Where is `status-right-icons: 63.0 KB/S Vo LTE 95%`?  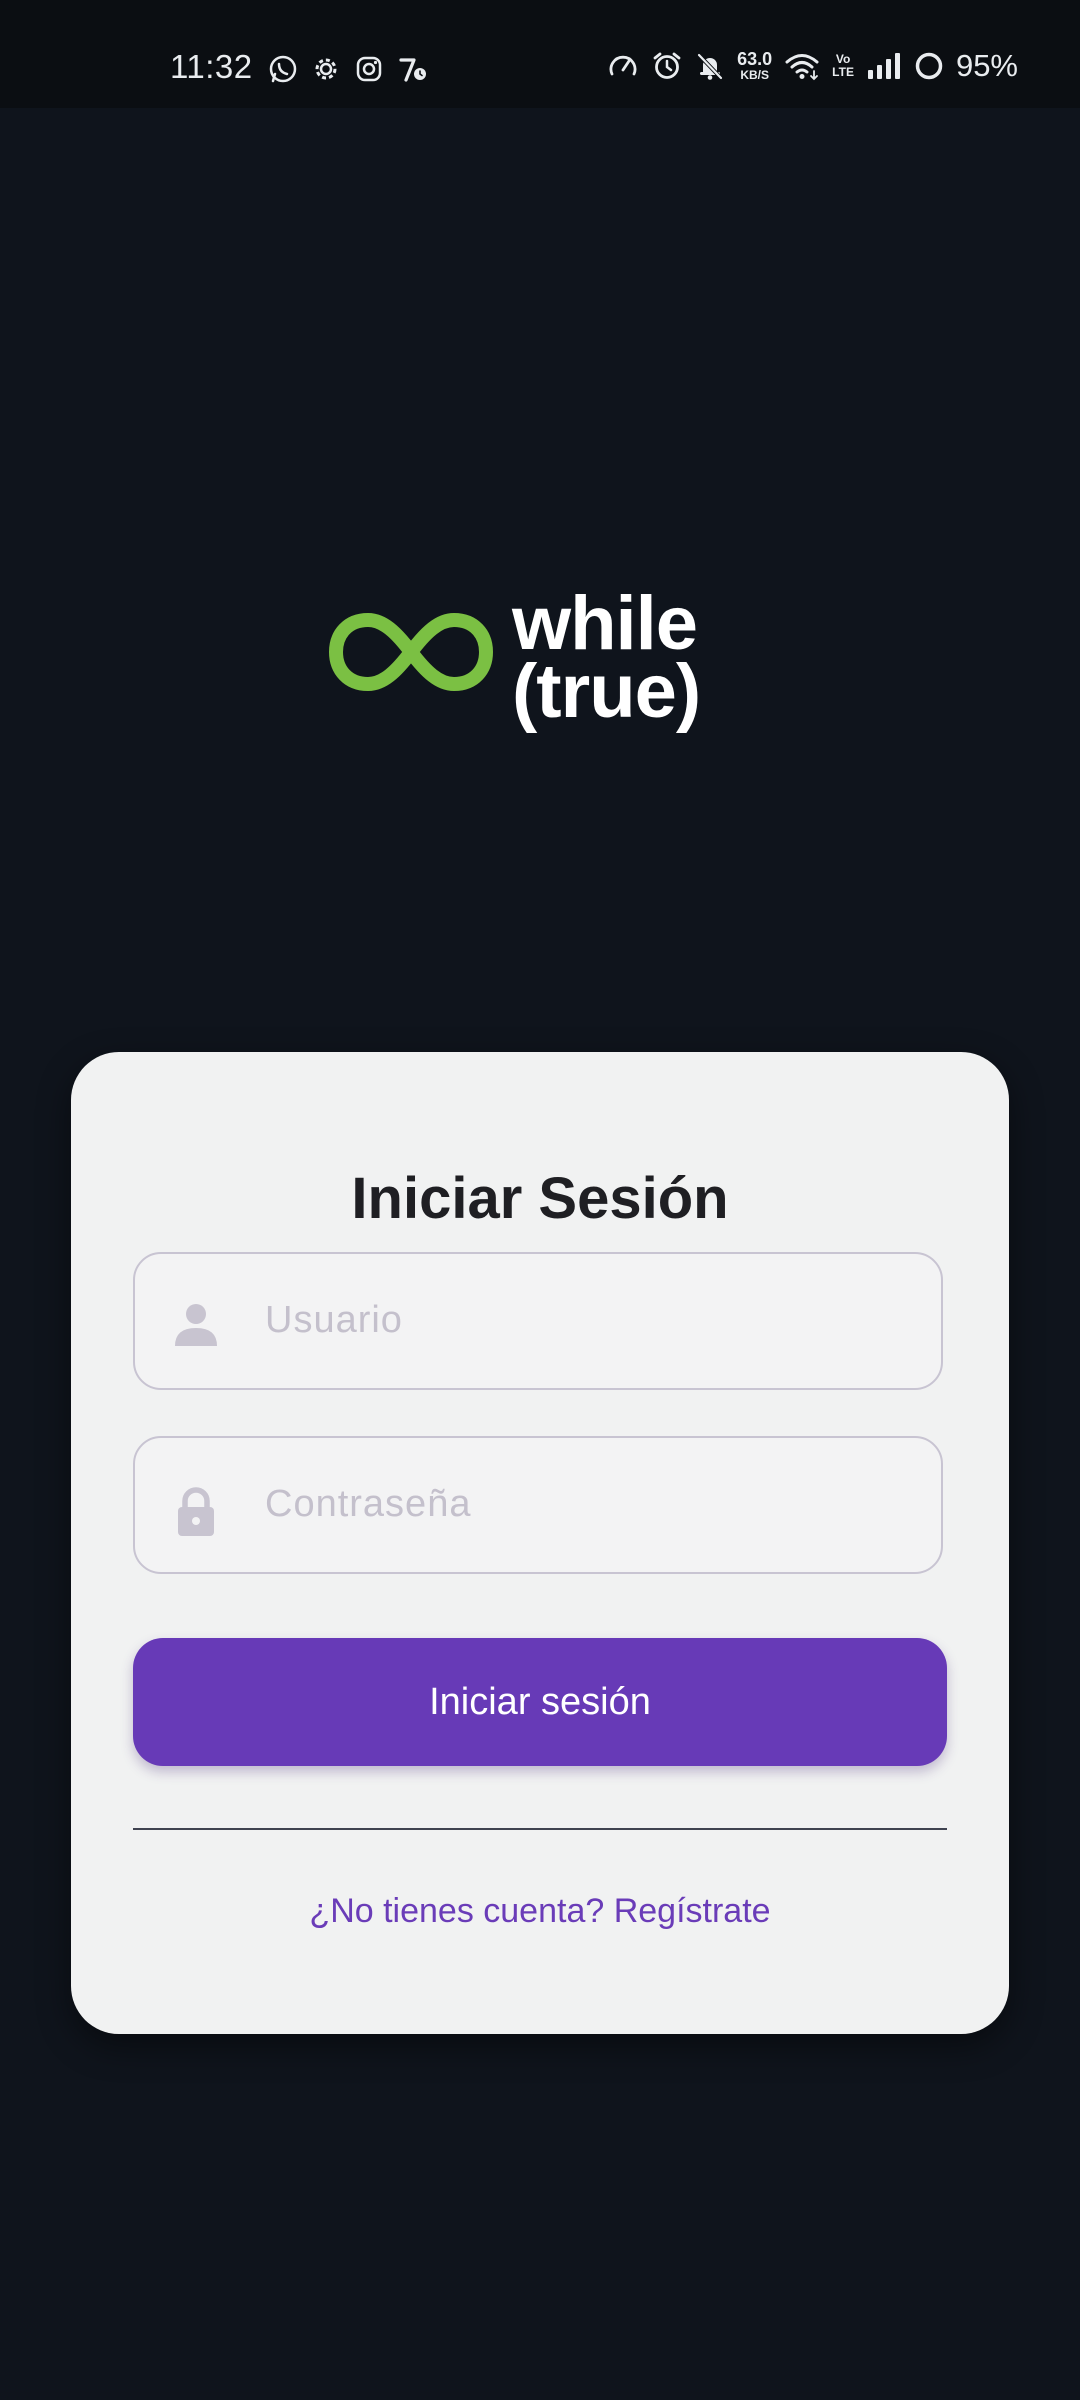 status-right-icons: 63.0 KB/S Vo LTE 95% is located at coordinates (812, 65).